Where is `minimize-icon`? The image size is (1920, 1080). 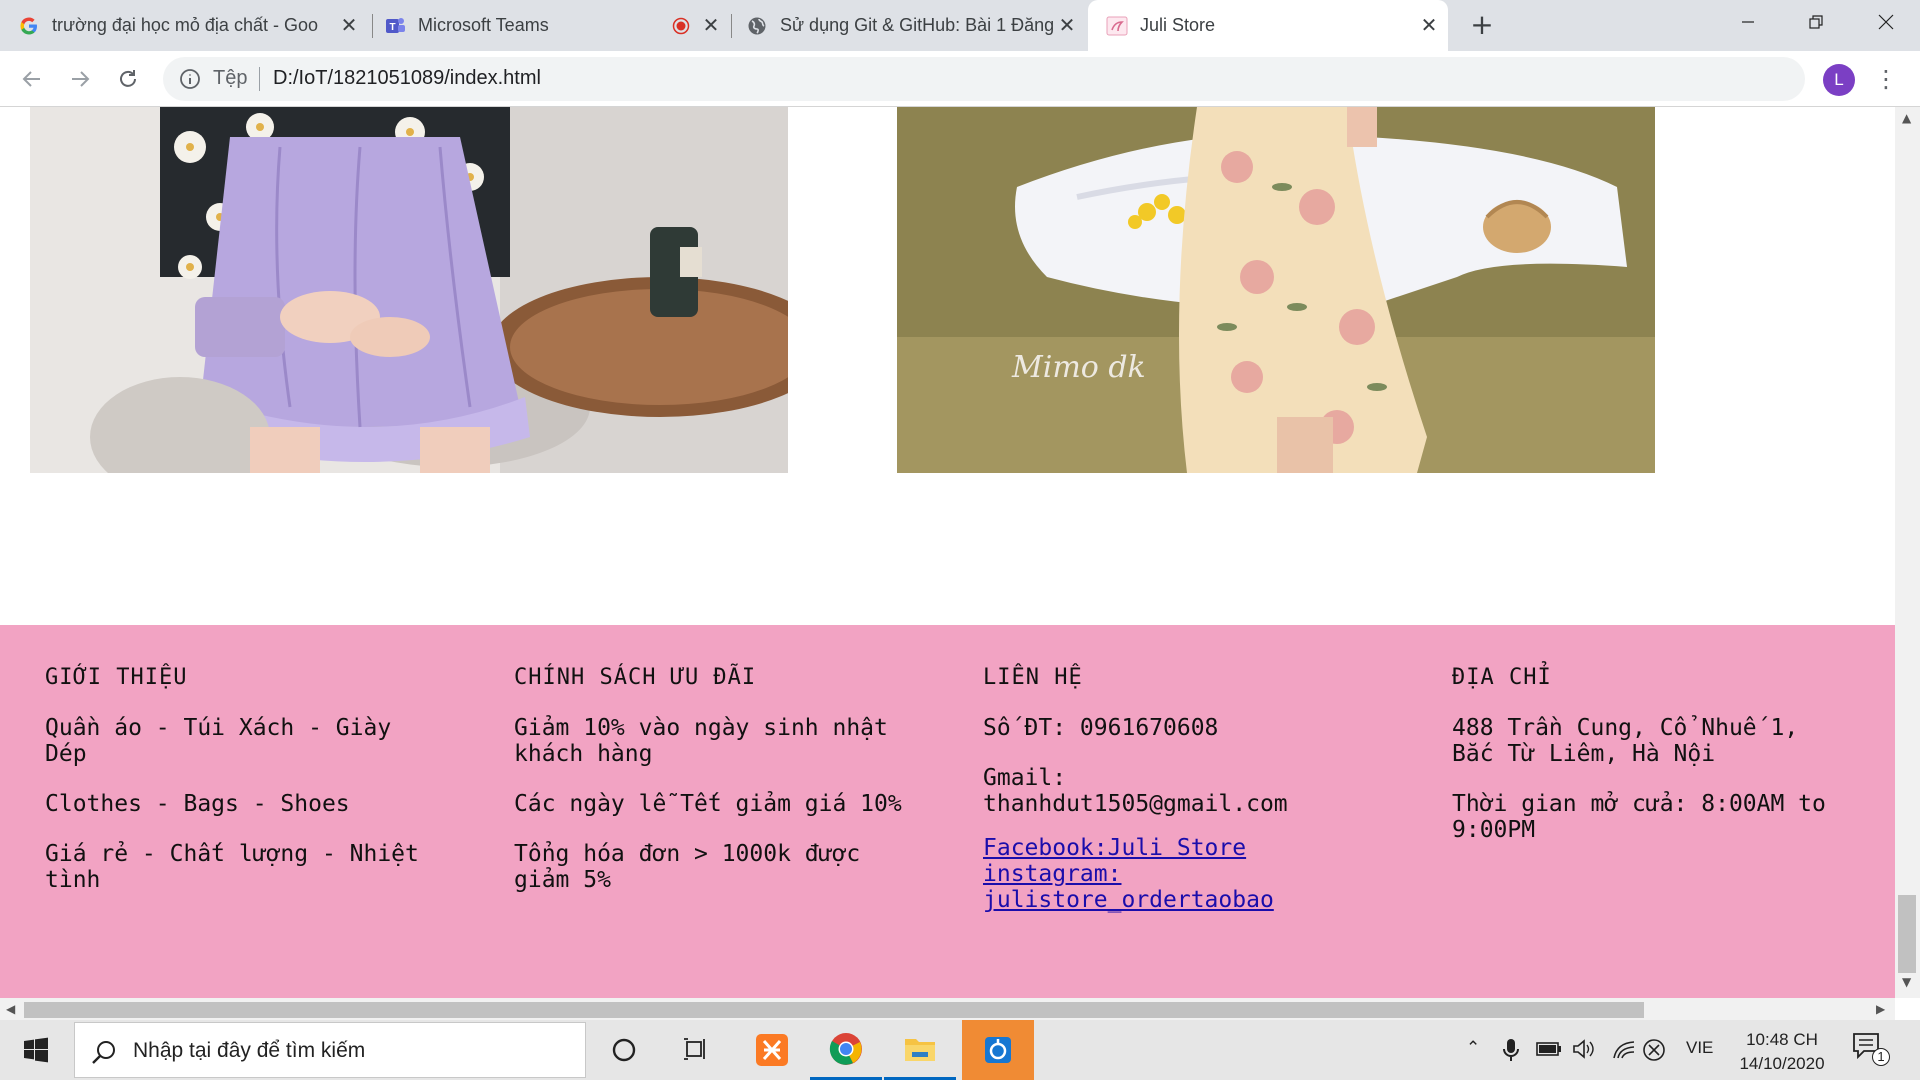 minimize-icon is located at coordinates (1748, 22).